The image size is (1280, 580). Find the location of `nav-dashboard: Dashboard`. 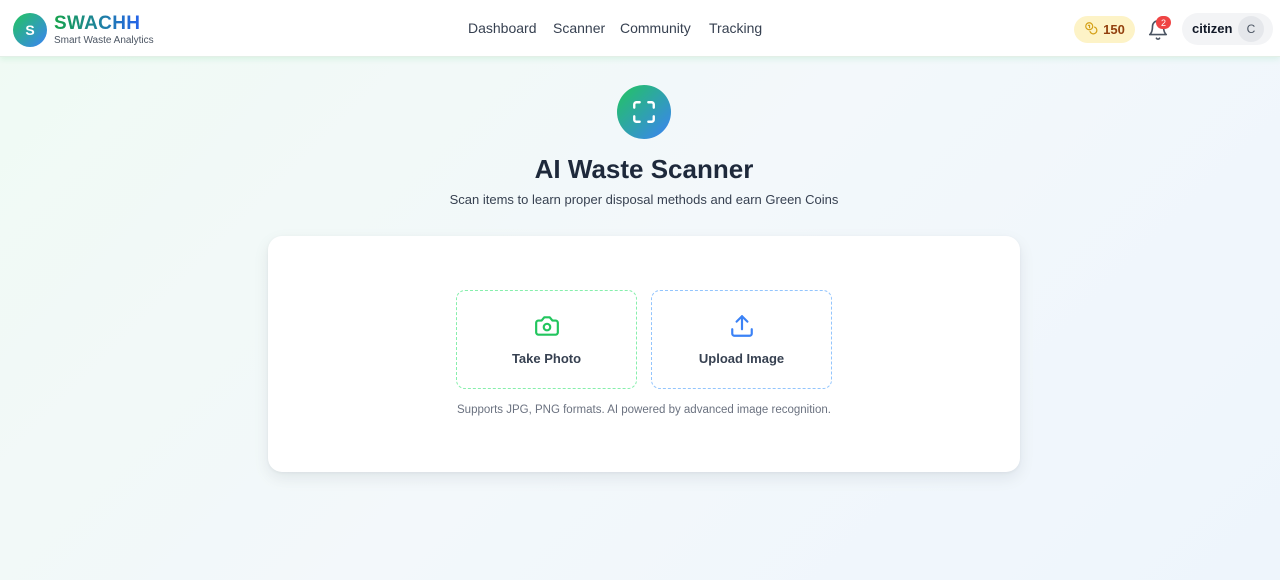

nav-dashboard: Dashboard is located at coordinates (502, 28).